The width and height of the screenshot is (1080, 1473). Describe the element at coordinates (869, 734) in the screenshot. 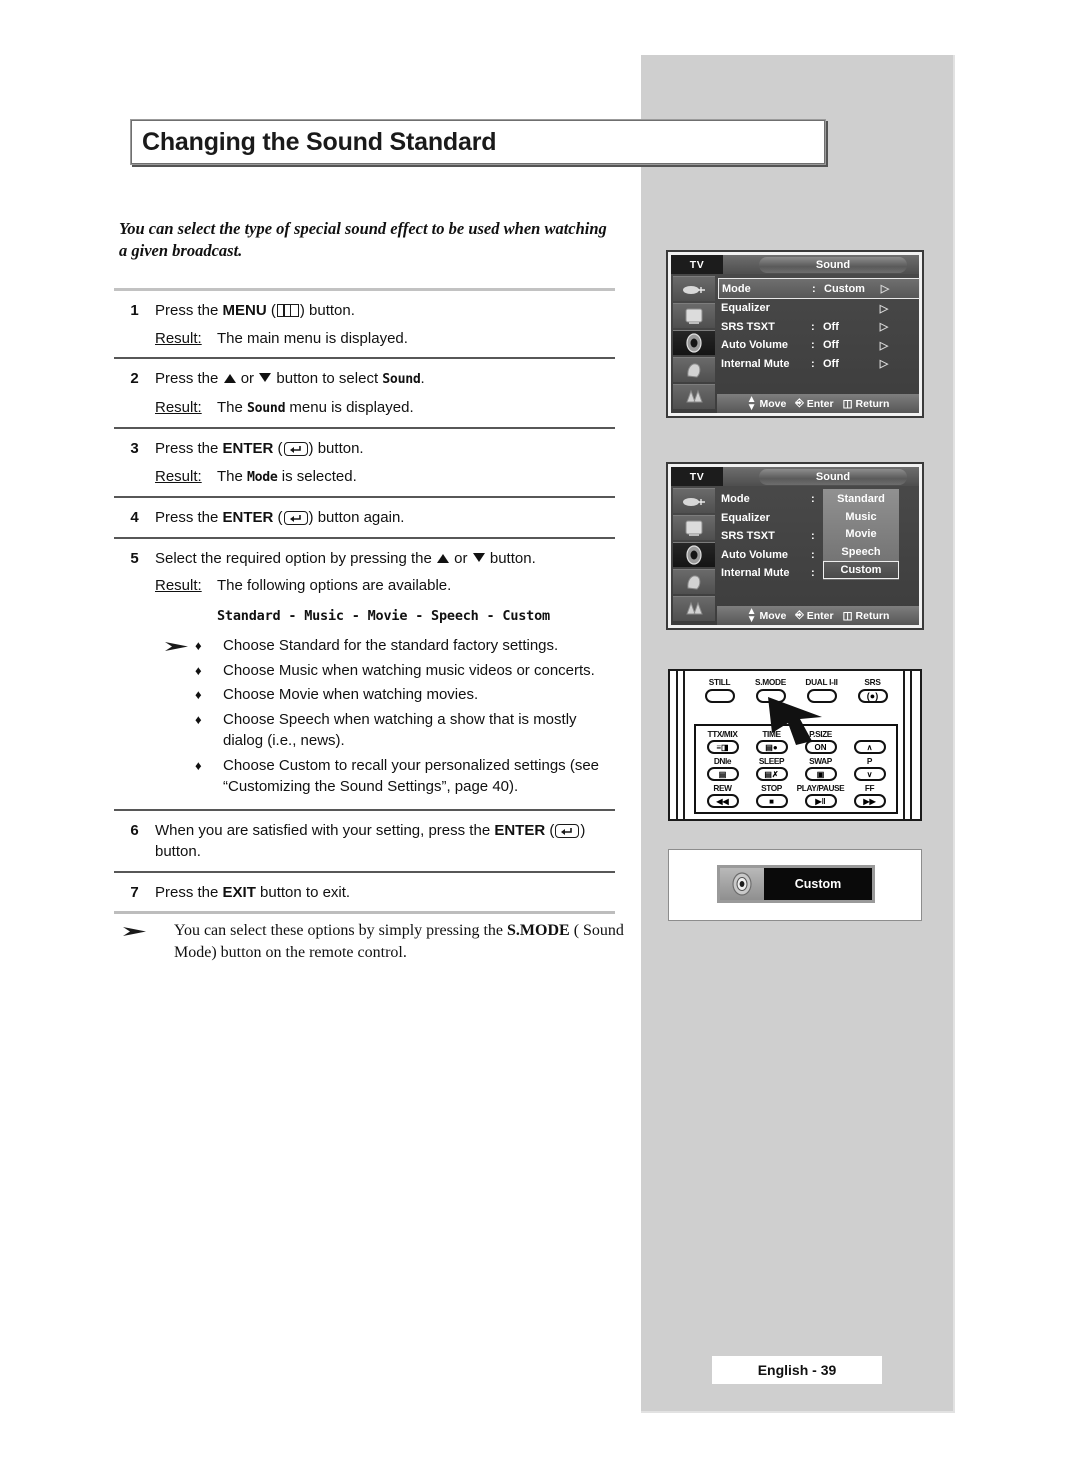

I see `key-label` at that location.